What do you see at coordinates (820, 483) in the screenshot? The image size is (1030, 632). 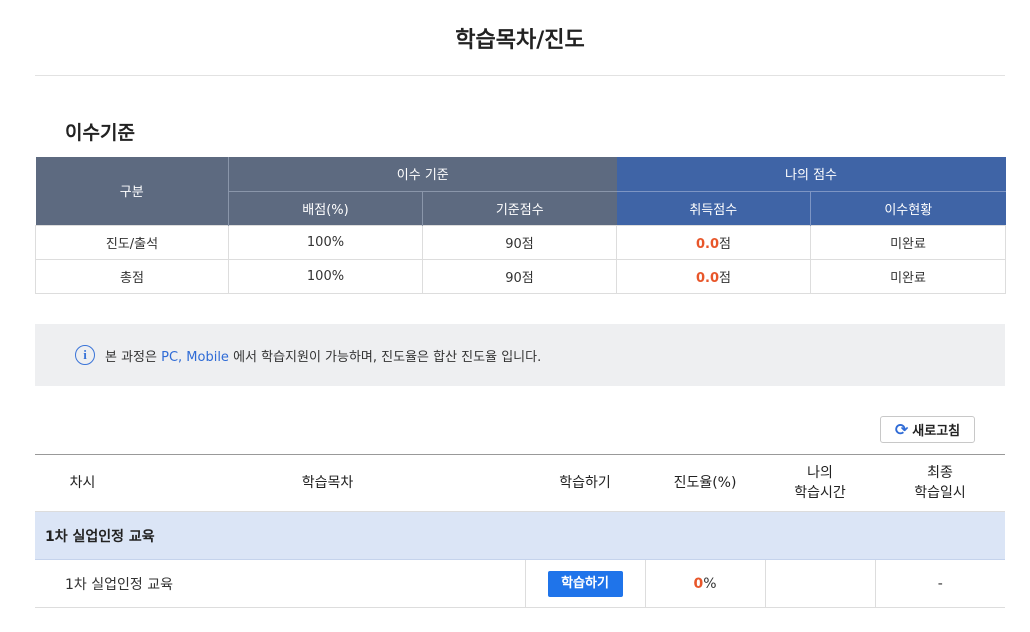 I see `progress-header-my-time: 나의학습시간` at bounding box center [820, 483].